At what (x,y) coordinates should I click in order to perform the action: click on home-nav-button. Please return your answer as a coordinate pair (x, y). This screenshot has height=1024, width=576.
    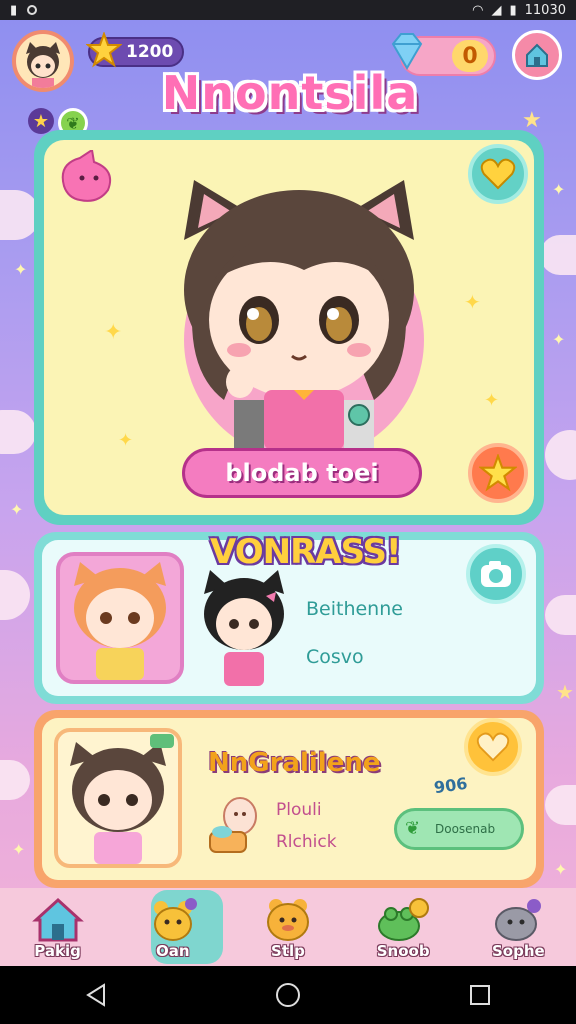
    Looking at the image, I should click on (288, 995).